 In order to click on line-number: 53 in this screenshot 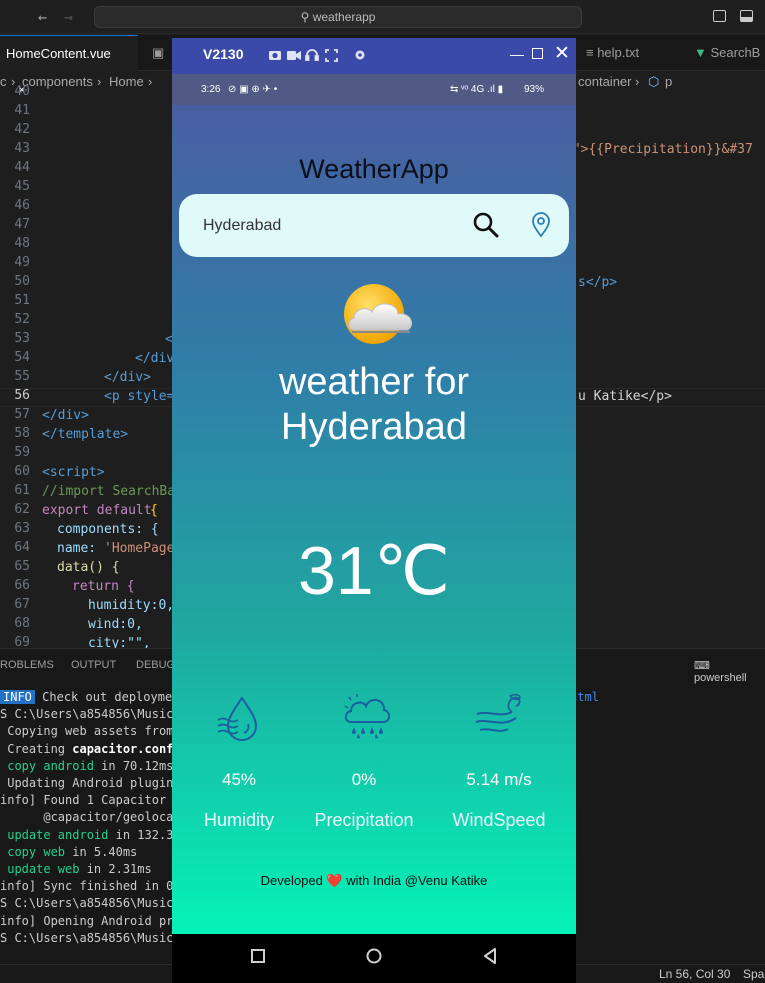, I will do `click(22, 338)`.